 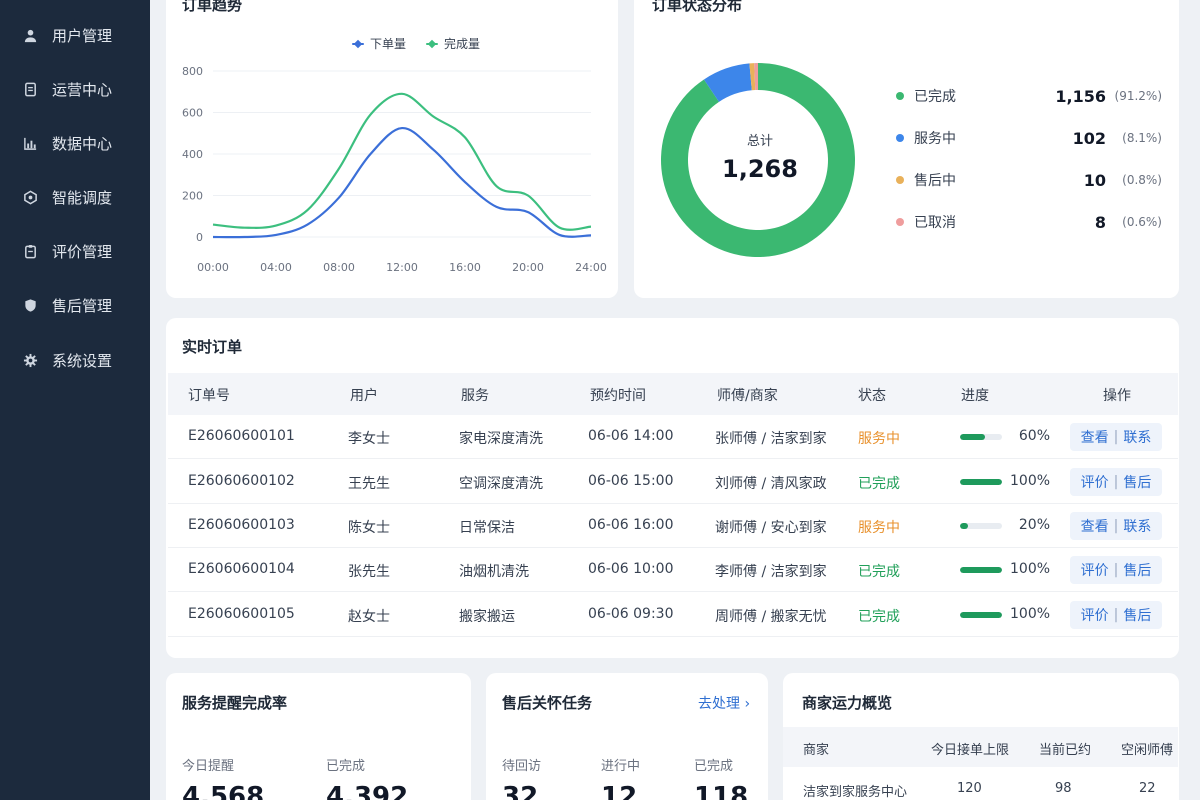 I want to click on sidebar-item-operations: 运营中心, so click(x=67, y=89).